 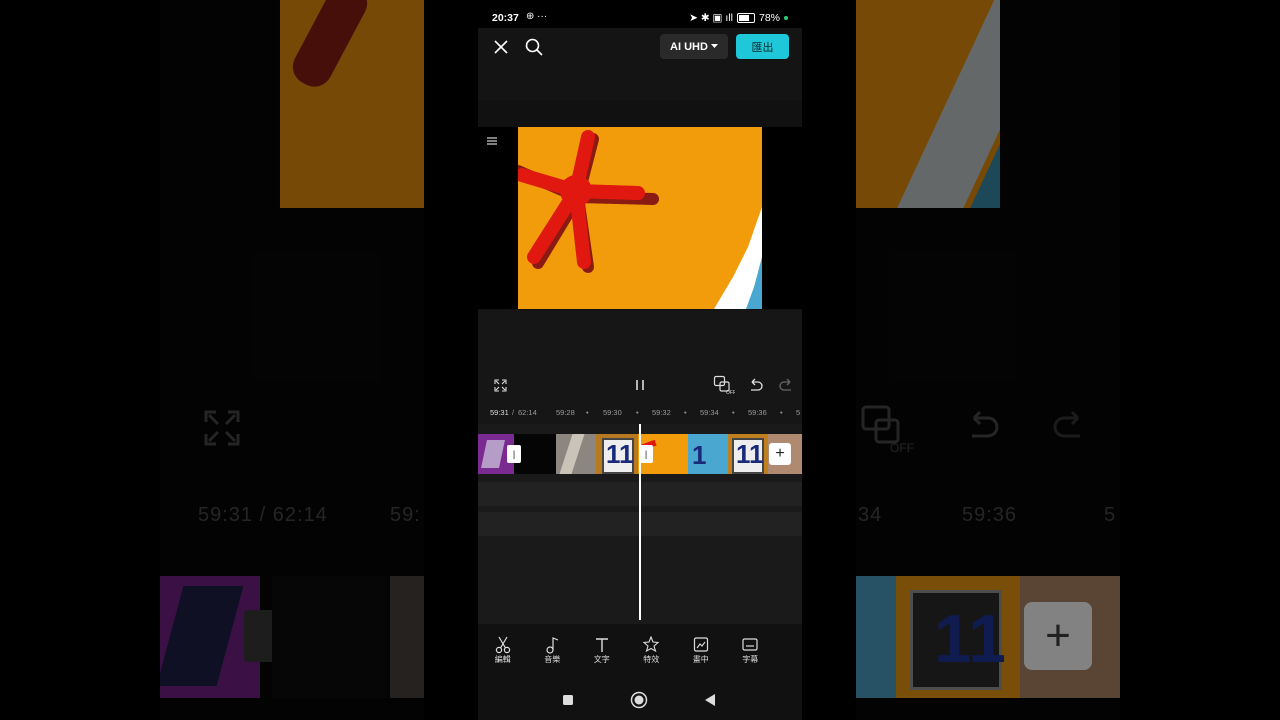 I want to click on tool-edit: 編輯, so click(x=503, y=652).